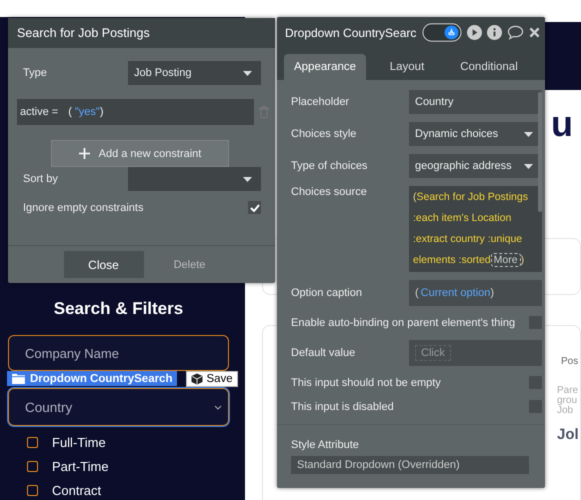 The height and width of the screenshot is (500, 581). Describe the element at coordinates (568, 401) in the screenshot. I see `card-text: Pare grou Job` at that location.